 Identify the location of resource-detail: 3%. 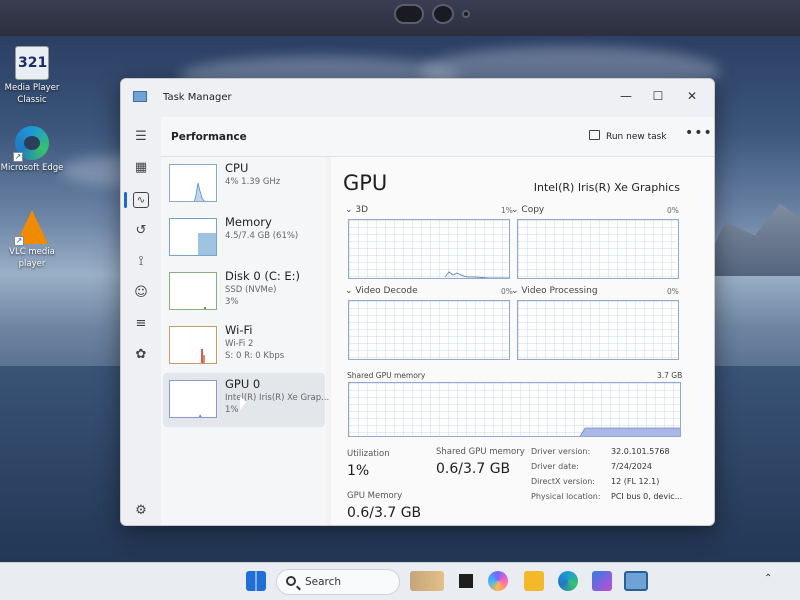
(232, 302).